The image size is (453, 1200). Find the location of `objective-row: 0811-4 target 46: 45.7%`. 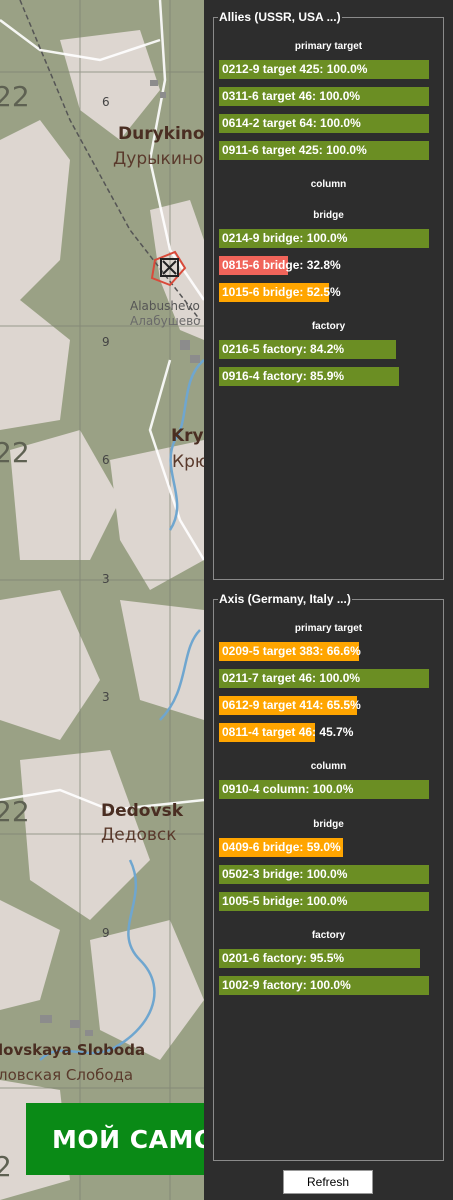

objective-row: 0811-4 target 46: 45.7% is located at coordinates (324, 732).